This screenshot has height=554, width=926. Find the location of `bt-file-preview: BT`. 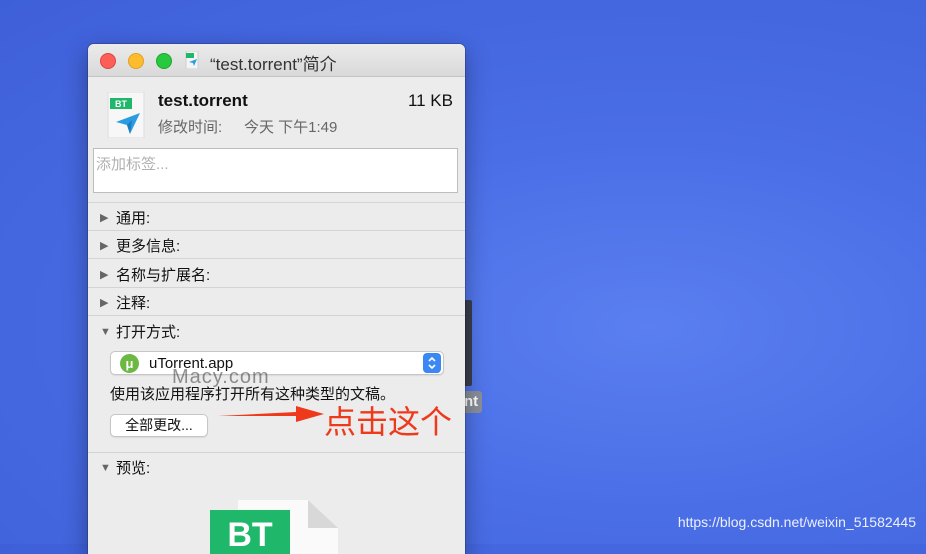

bt-file-preview: BT is located at coordinates (274, 527).